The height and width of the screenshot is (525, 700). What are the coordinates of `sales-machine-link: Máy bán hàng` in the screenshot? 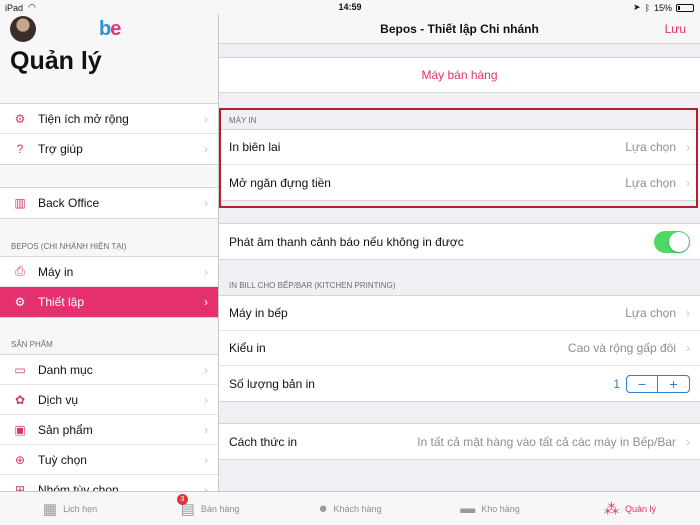 It's located at (459, 75).